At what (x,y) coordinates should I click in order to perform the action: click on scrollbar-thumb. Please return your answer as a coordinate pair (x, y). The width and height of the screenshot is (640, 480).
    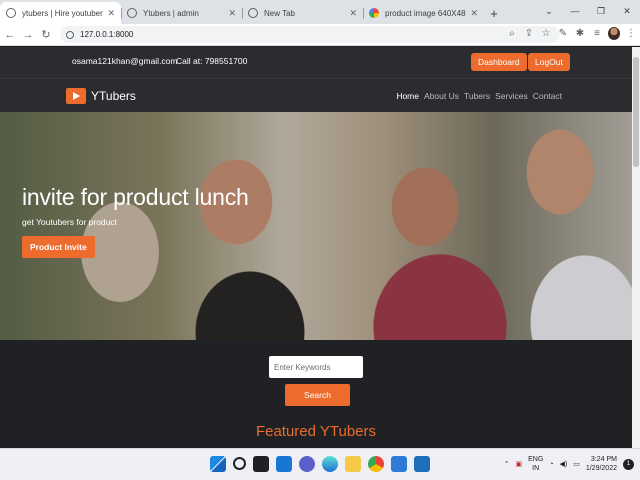
    Looking at the image, I should click on (636, 112).